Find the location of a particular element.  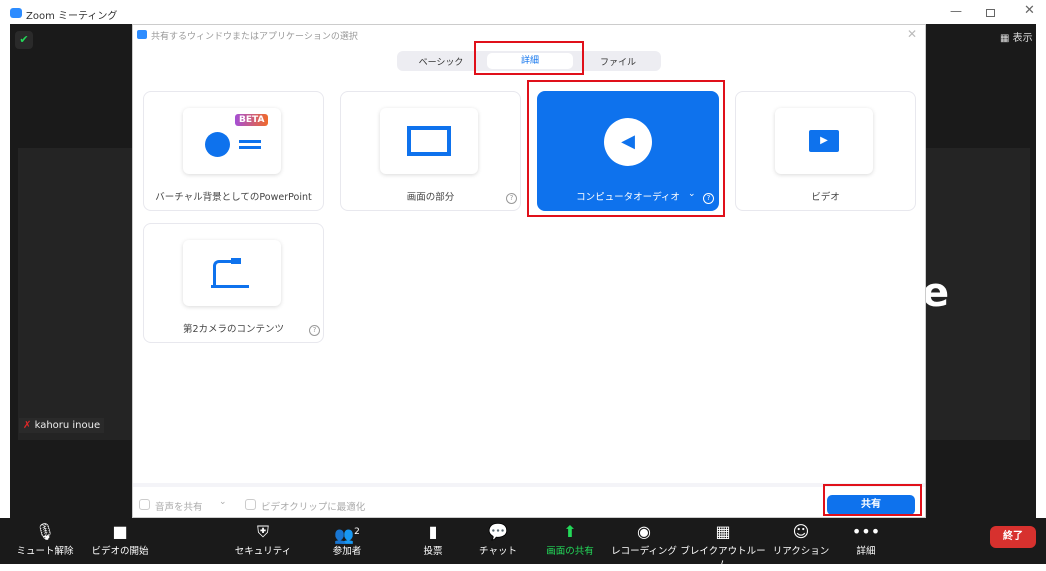

screen-portion-icon is located at coordinates (429, 141).